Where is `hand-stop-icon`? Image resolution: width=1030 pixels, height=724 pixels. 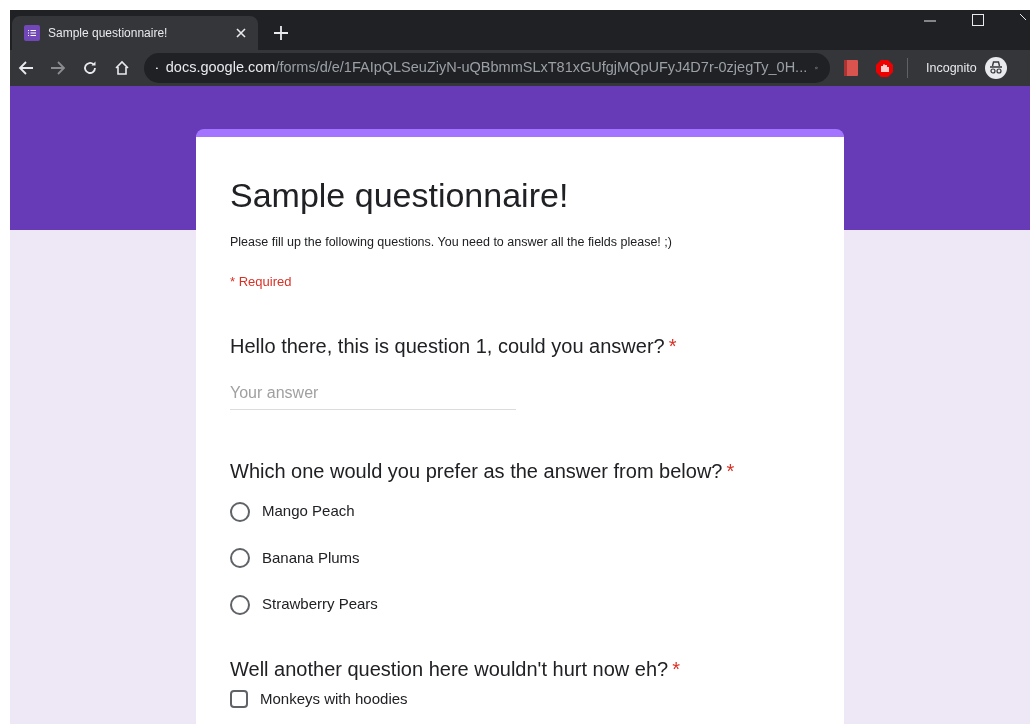 hand-stop-icon is located at coordinates (884, 68).